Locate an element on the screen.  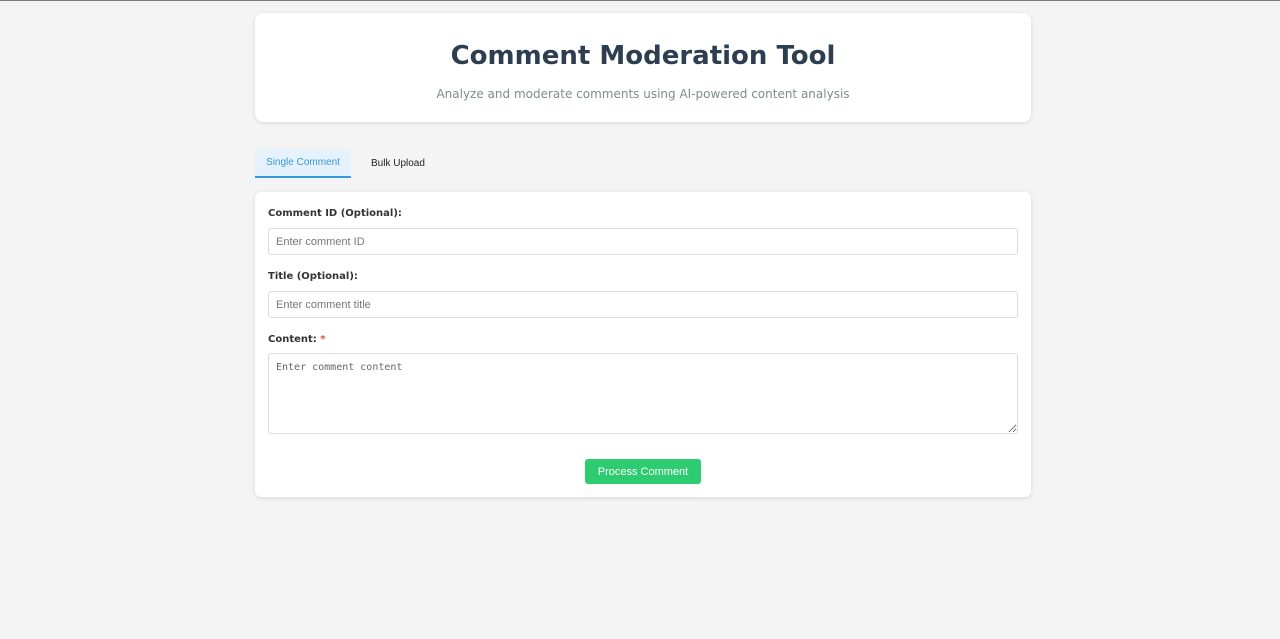
process-comment-button: Process Comment is located at coordinates (643, 471).